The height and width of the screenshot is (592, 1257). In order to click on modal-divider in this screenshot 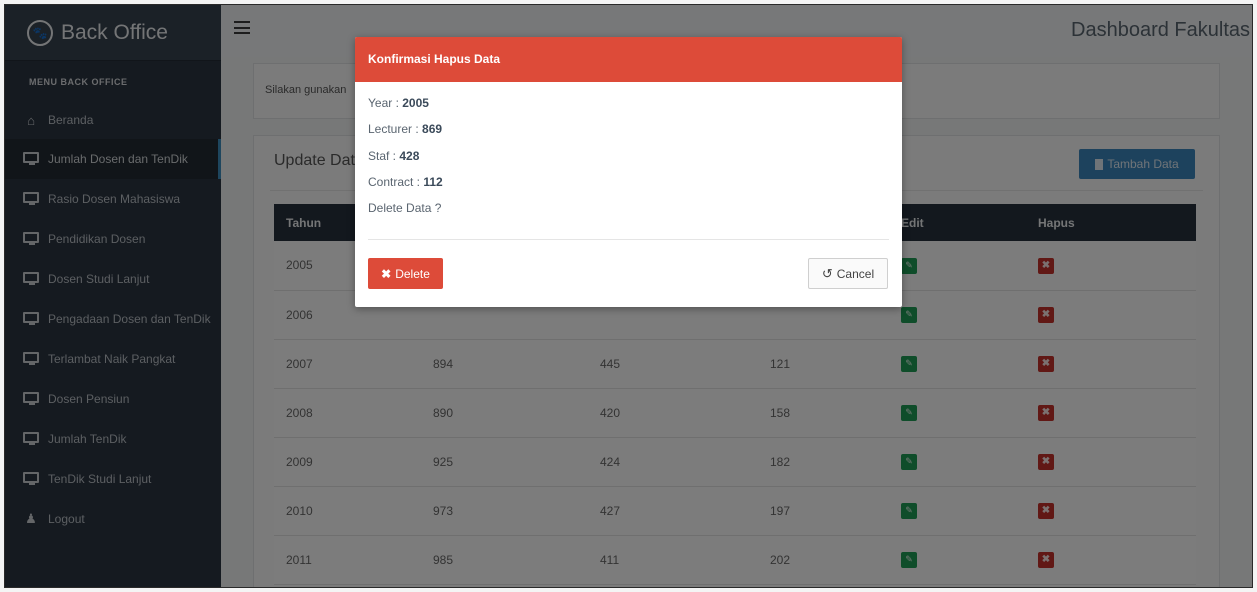, I will do `click(628, 239)`.